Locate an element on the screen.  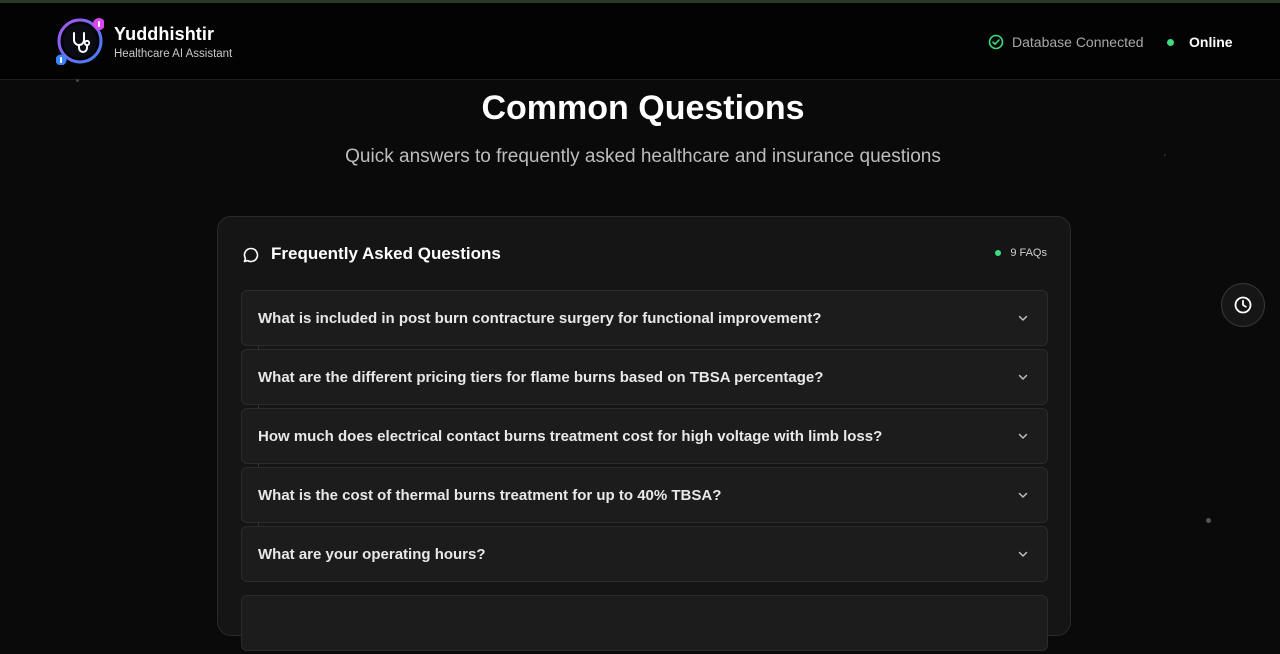
database-status-label: Database Connected is located at coordinates (1078, 42).